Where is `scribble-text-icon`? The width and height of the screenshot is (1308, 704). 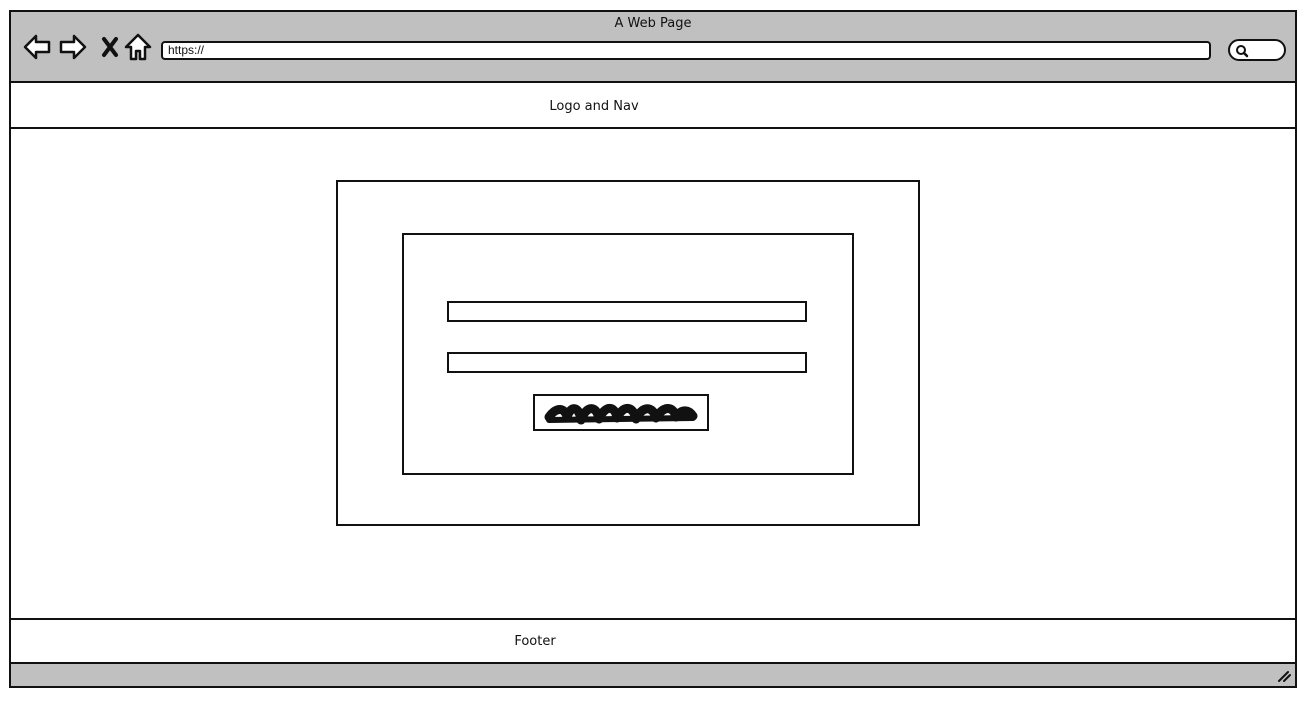 scribble-text-icon is located at coordinates (621, 414).